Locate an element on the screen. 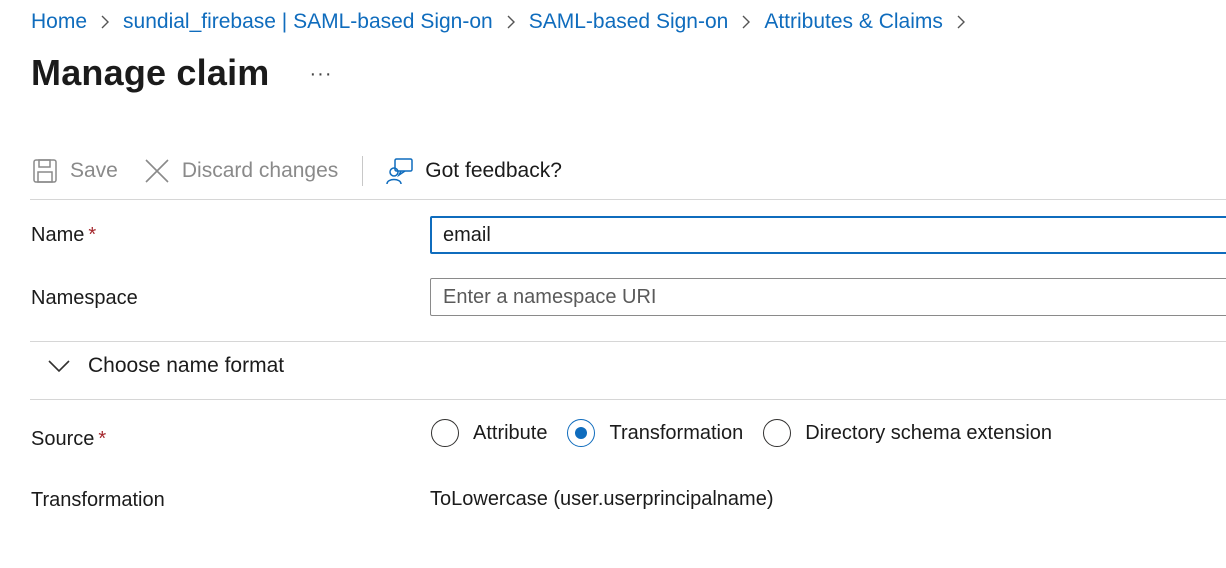  radio-option-attribute: Attribute is located at coordinates (489, 433).